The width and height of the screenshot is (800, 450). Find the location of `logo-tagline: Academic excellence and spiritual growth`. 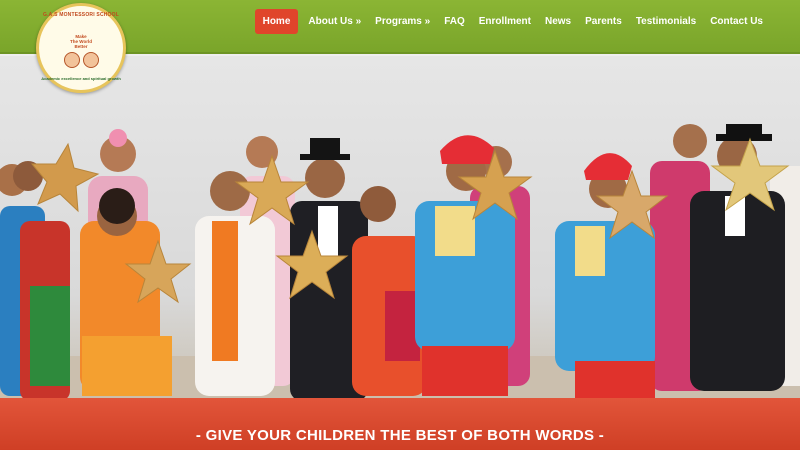

logo-tagline: Academic excellence and spiritual growth is located at coordinates (81, 78).